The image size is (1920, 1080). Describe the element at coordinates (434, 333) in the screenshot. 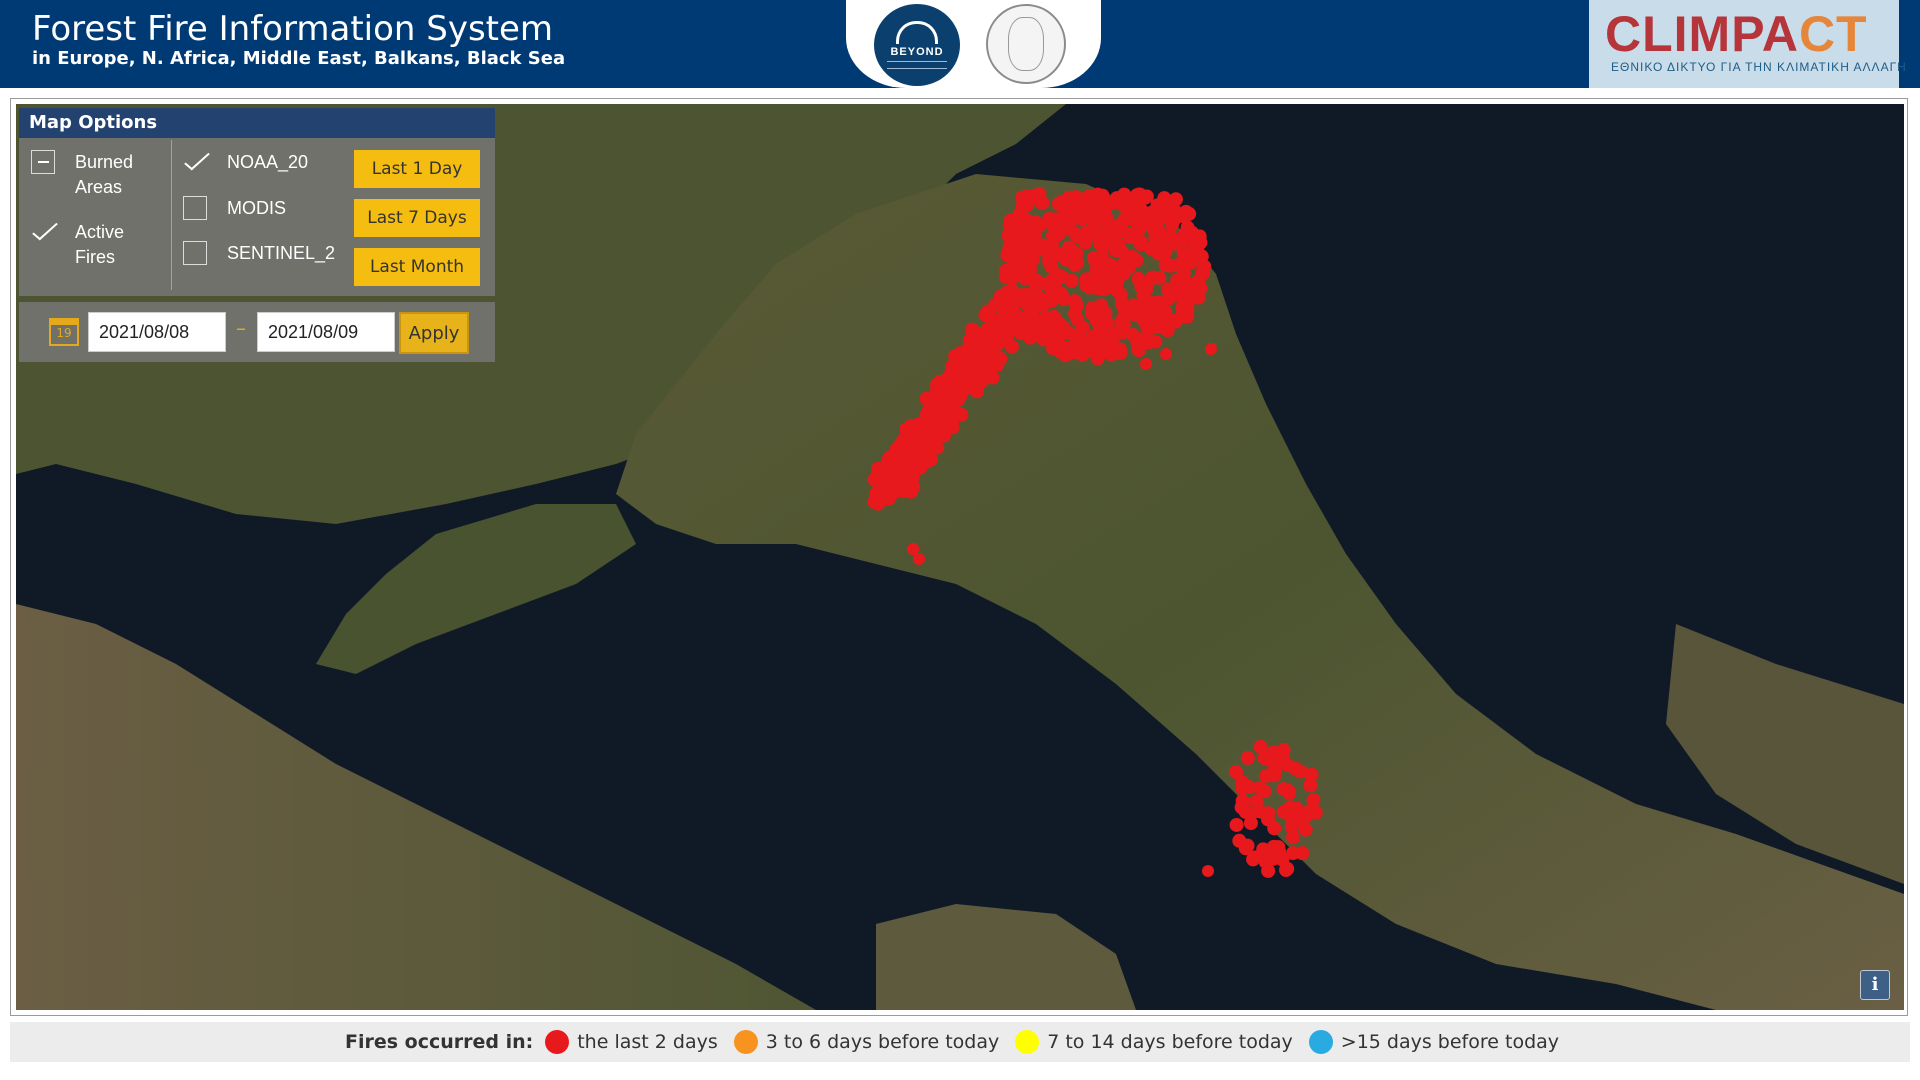

I see `apply-button: Apply` at that location.